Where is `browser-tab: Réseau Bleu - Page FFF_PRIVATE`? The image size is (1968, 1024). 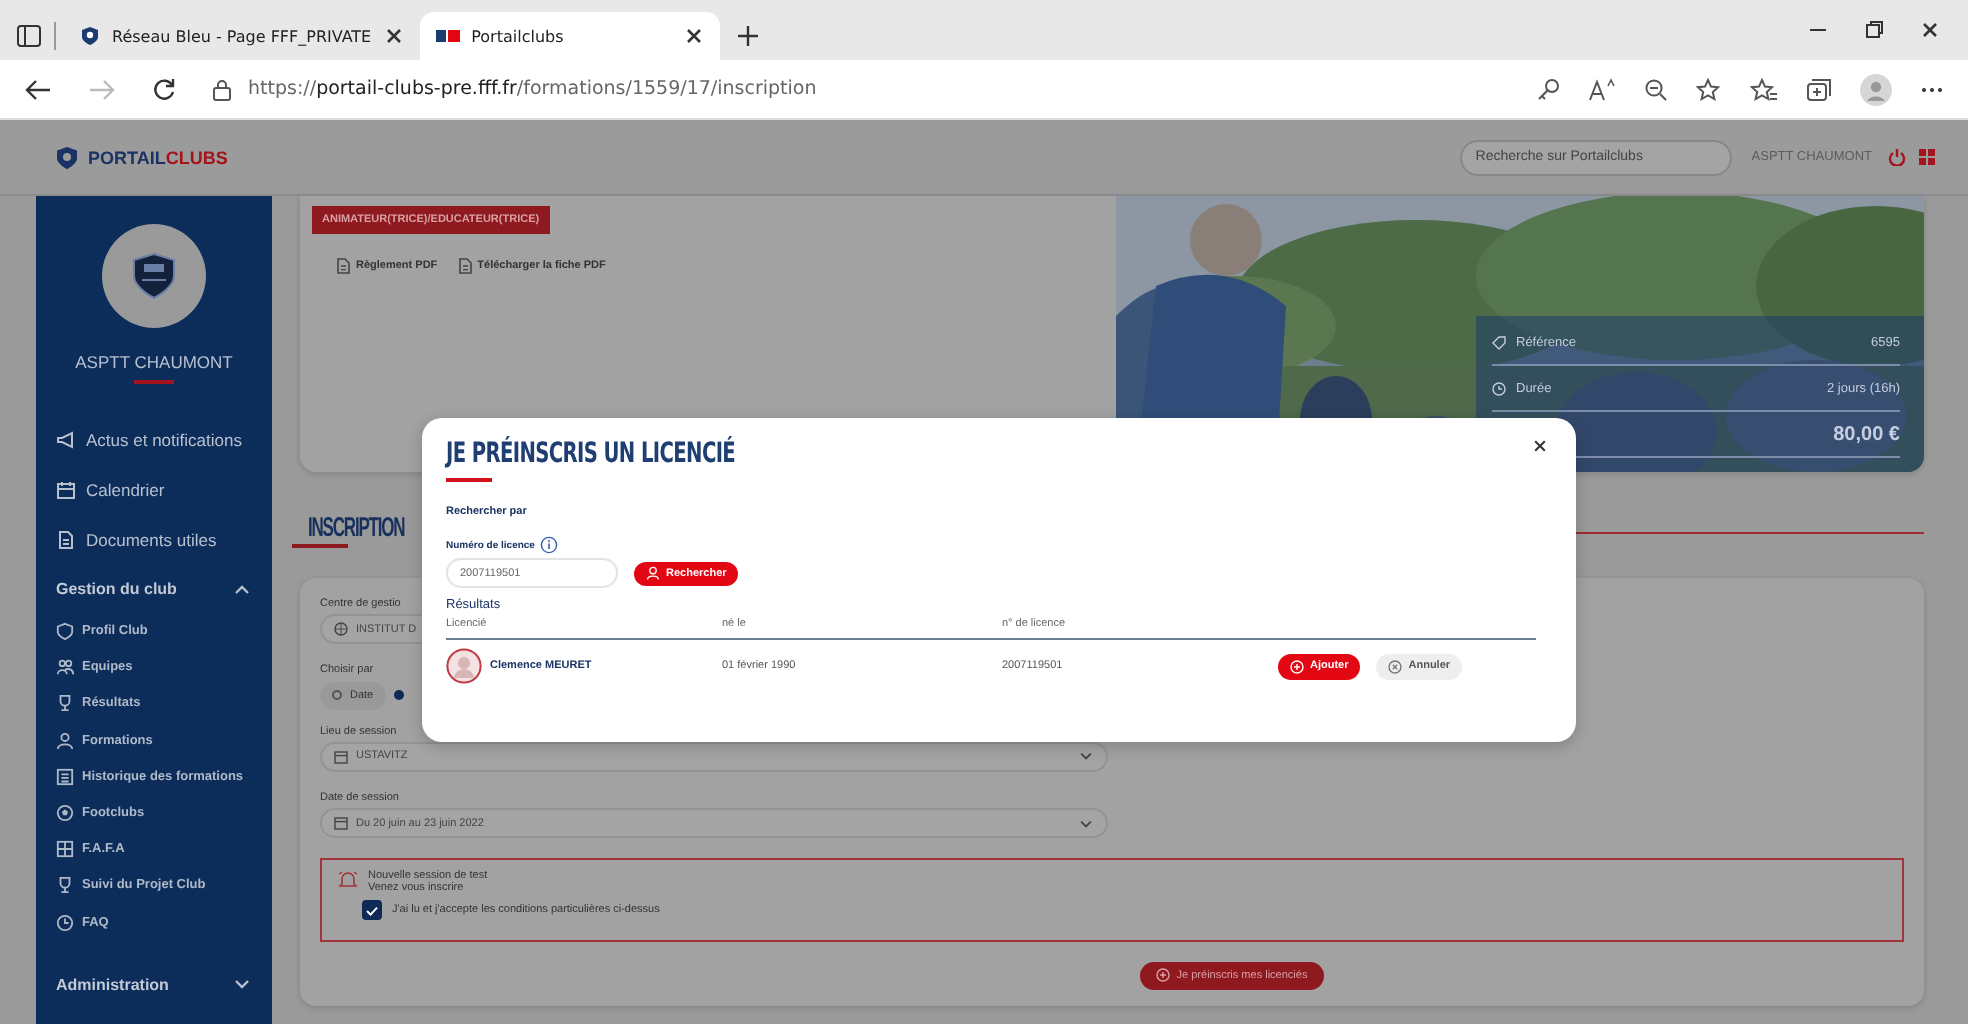 browser-tab: Réseau Bleu - Page FFF_PRIVATE is located at coordinates (242, 36).